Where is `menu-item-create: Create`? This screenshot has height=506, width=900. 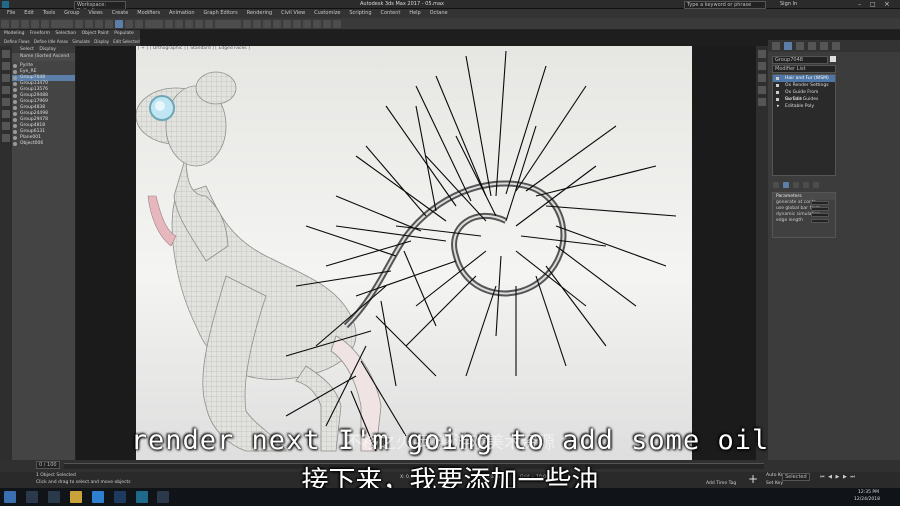 menu-item-create: Create is located at coordinates (120, 13).